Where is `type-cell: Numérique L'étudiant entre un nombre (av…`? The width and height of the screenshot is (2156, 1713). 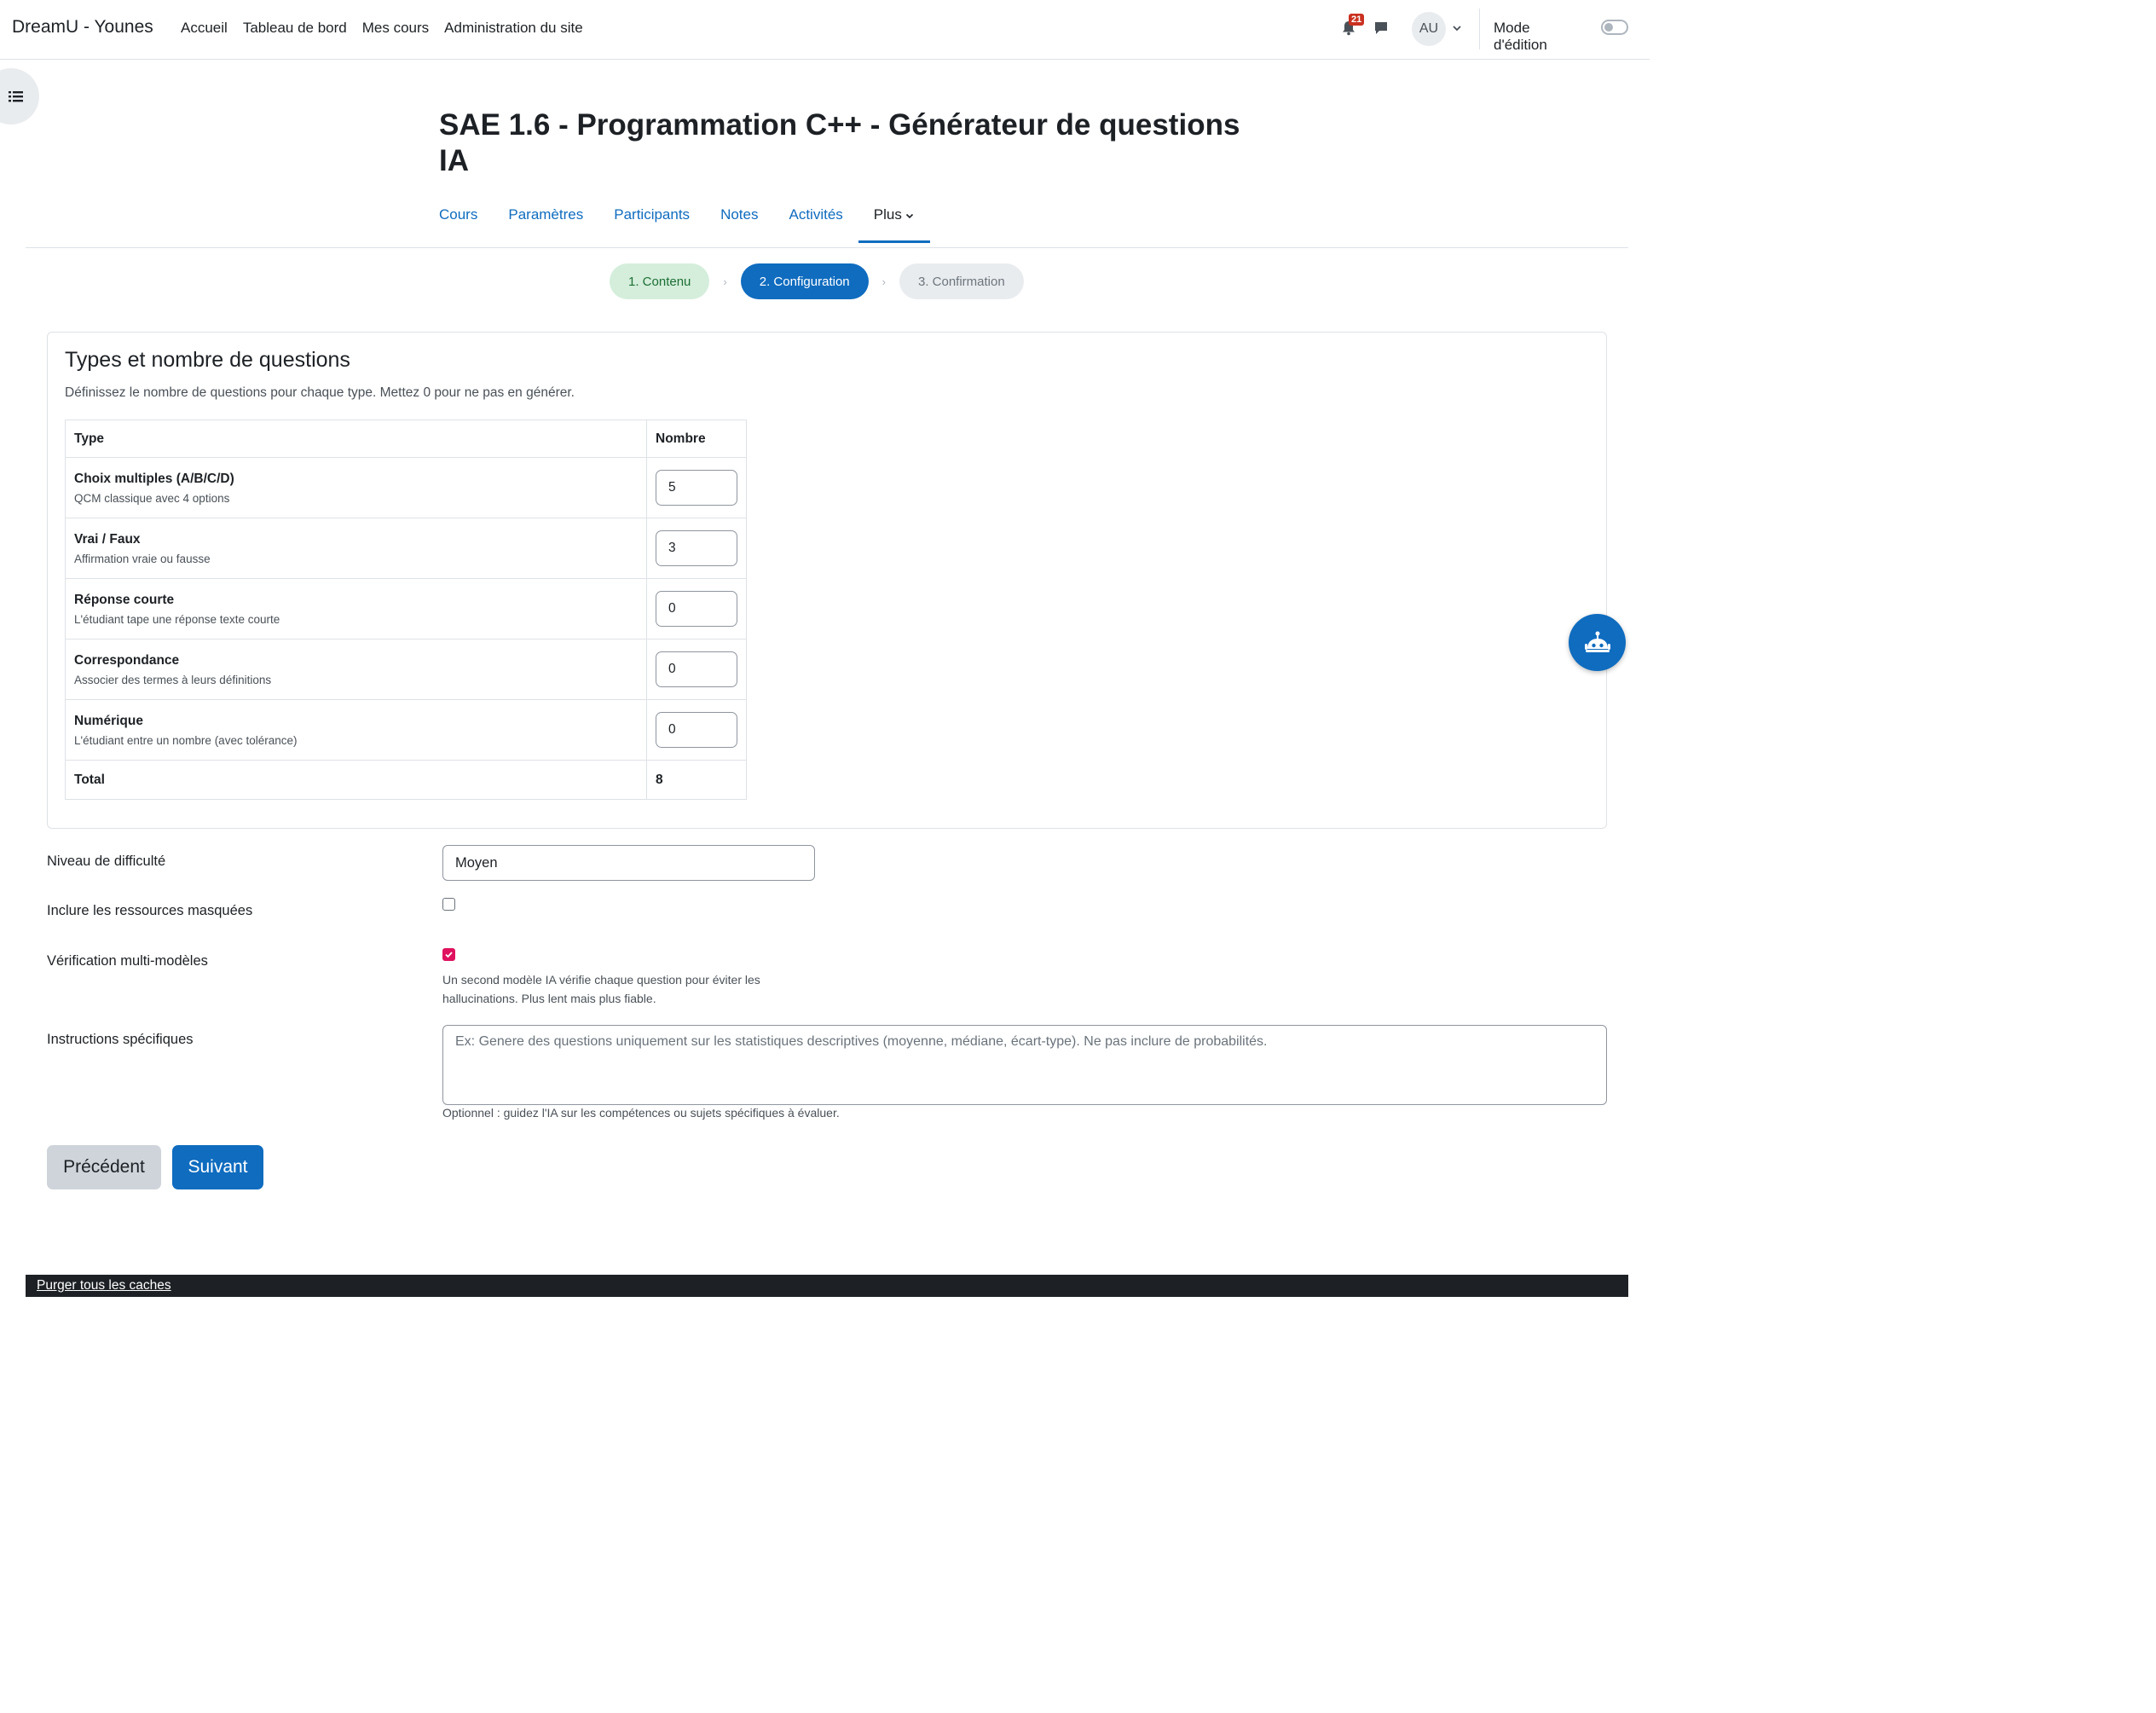 type-cell: Numérique L'étudiant entre un nombre (av… is located at coordinates (356, 730).